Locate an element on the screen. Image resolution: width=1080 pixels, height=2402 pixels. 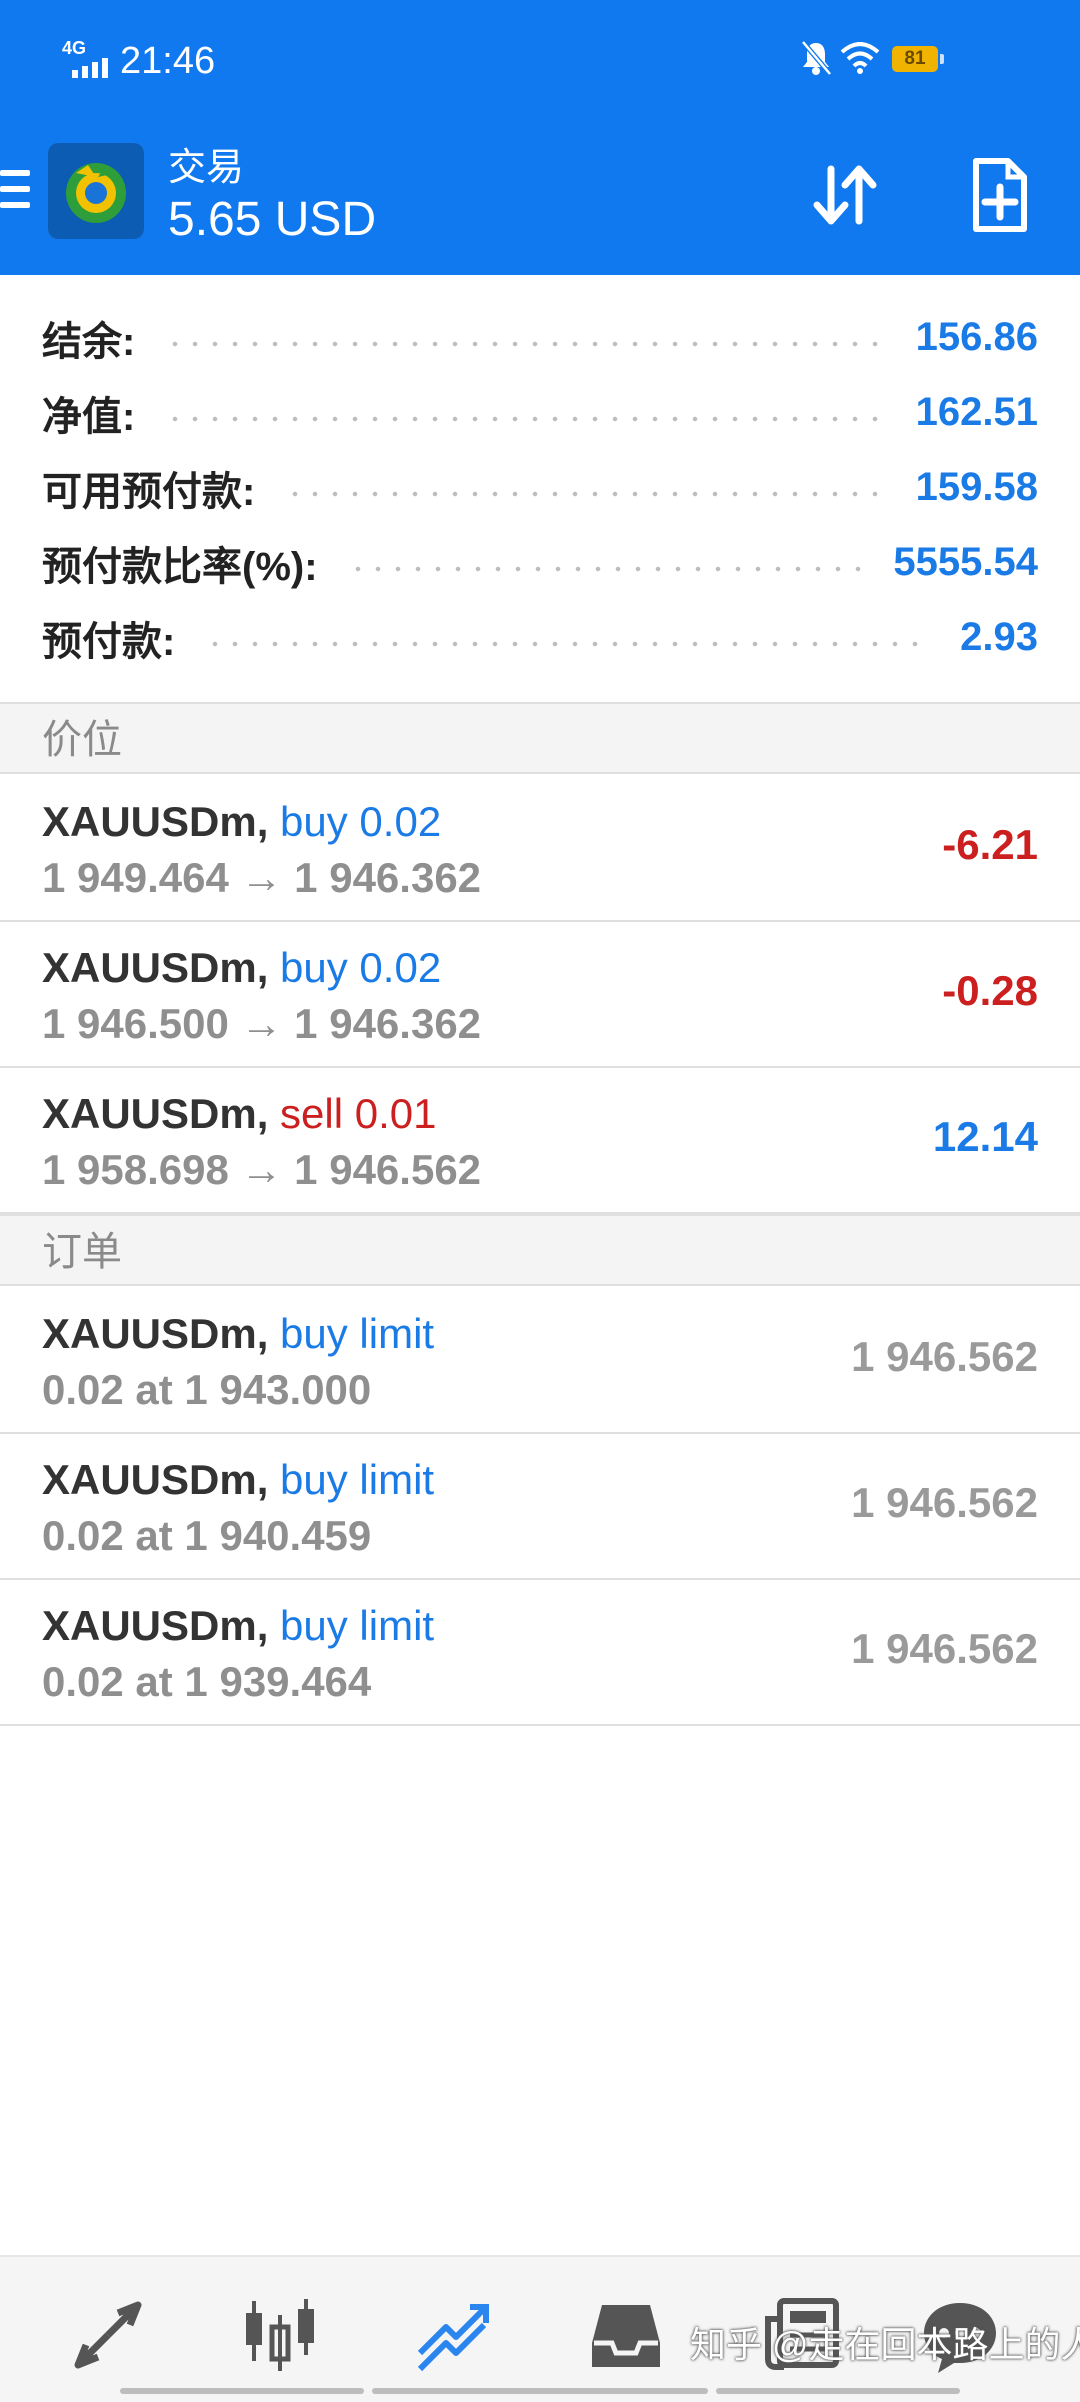
order-detail: 0.02 at 1 940.459 is located at coordinates (207, 1535).